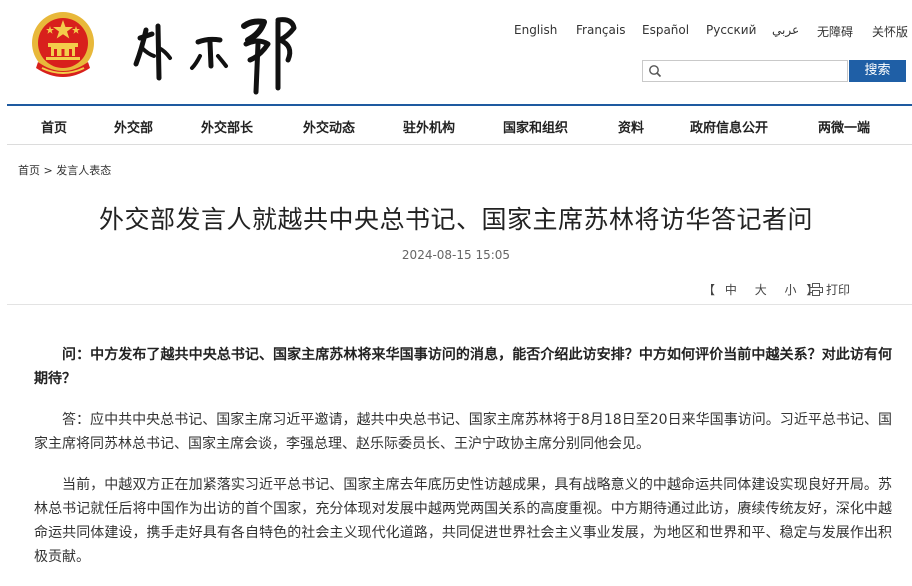 The width and height of the screenshot is (912, 586). Describe the element at coordinates (877, 71) in the screenshot. I see `search-button: 搜索` at that location.